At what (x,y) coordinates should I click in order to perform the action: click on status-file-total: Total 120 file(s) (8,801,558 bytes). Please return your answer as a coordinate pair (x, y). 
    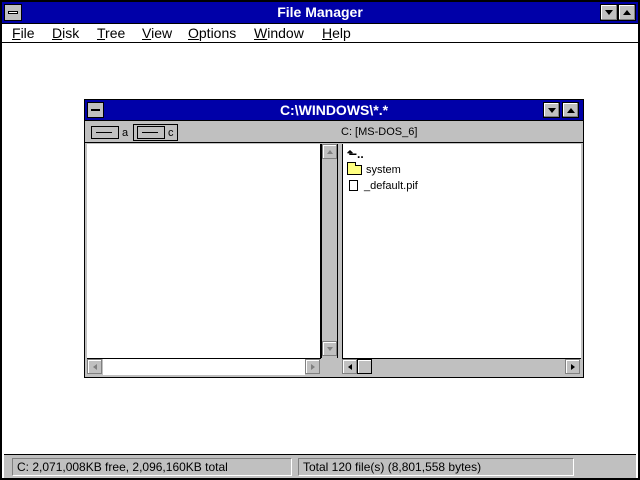
    Looking at the image, I should click on (436, 467).